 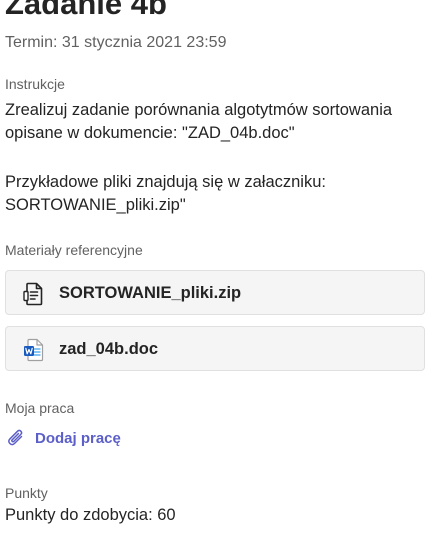 What do you see at coordinates (34, 350) in the screenshot?
I see `word-file-icon` at bounding box center [34, 350].